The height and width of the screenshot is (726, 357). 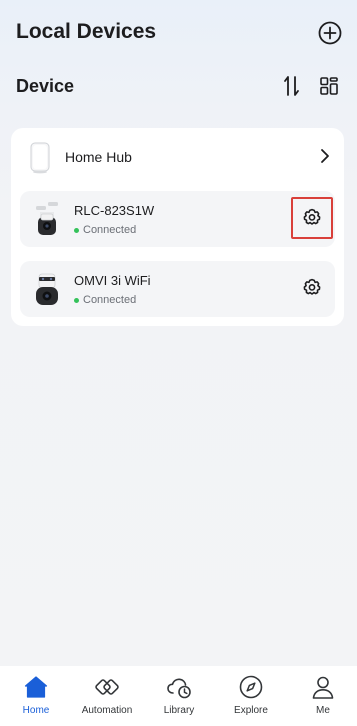 I want to click on home-hub-row: Home Hub, so click(x=177, y=157).